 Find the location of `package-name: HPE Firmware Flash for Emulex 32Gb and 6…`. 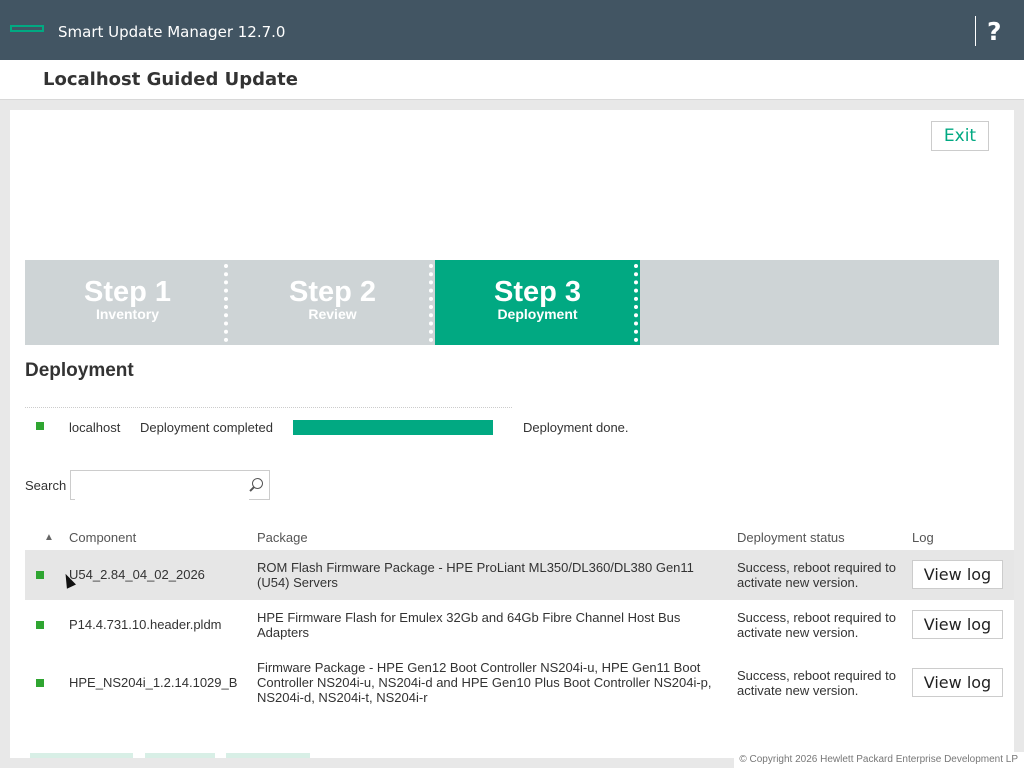

package-name: HPE Firmware Flash for Emulex 32Gb and 6… is located at coordinates (469, 625).